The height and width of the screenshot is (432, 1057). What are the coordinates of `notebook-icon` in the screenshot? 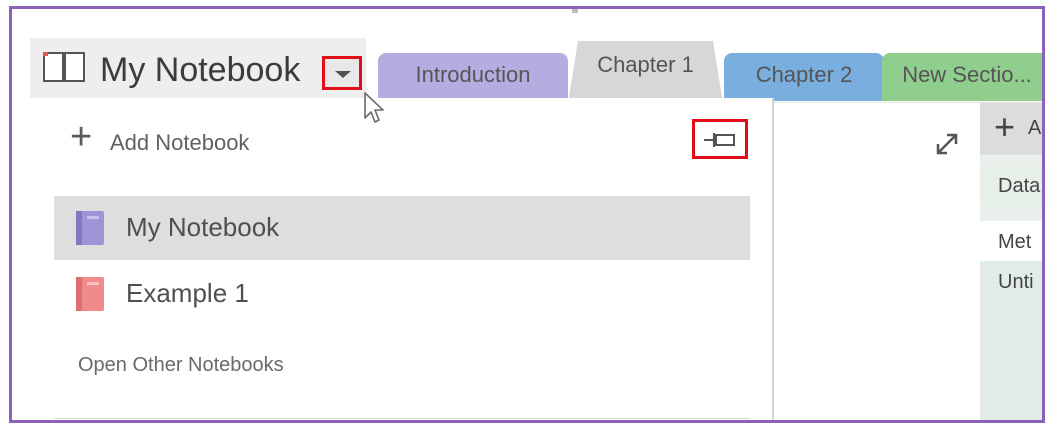 It's located at (64, 67).